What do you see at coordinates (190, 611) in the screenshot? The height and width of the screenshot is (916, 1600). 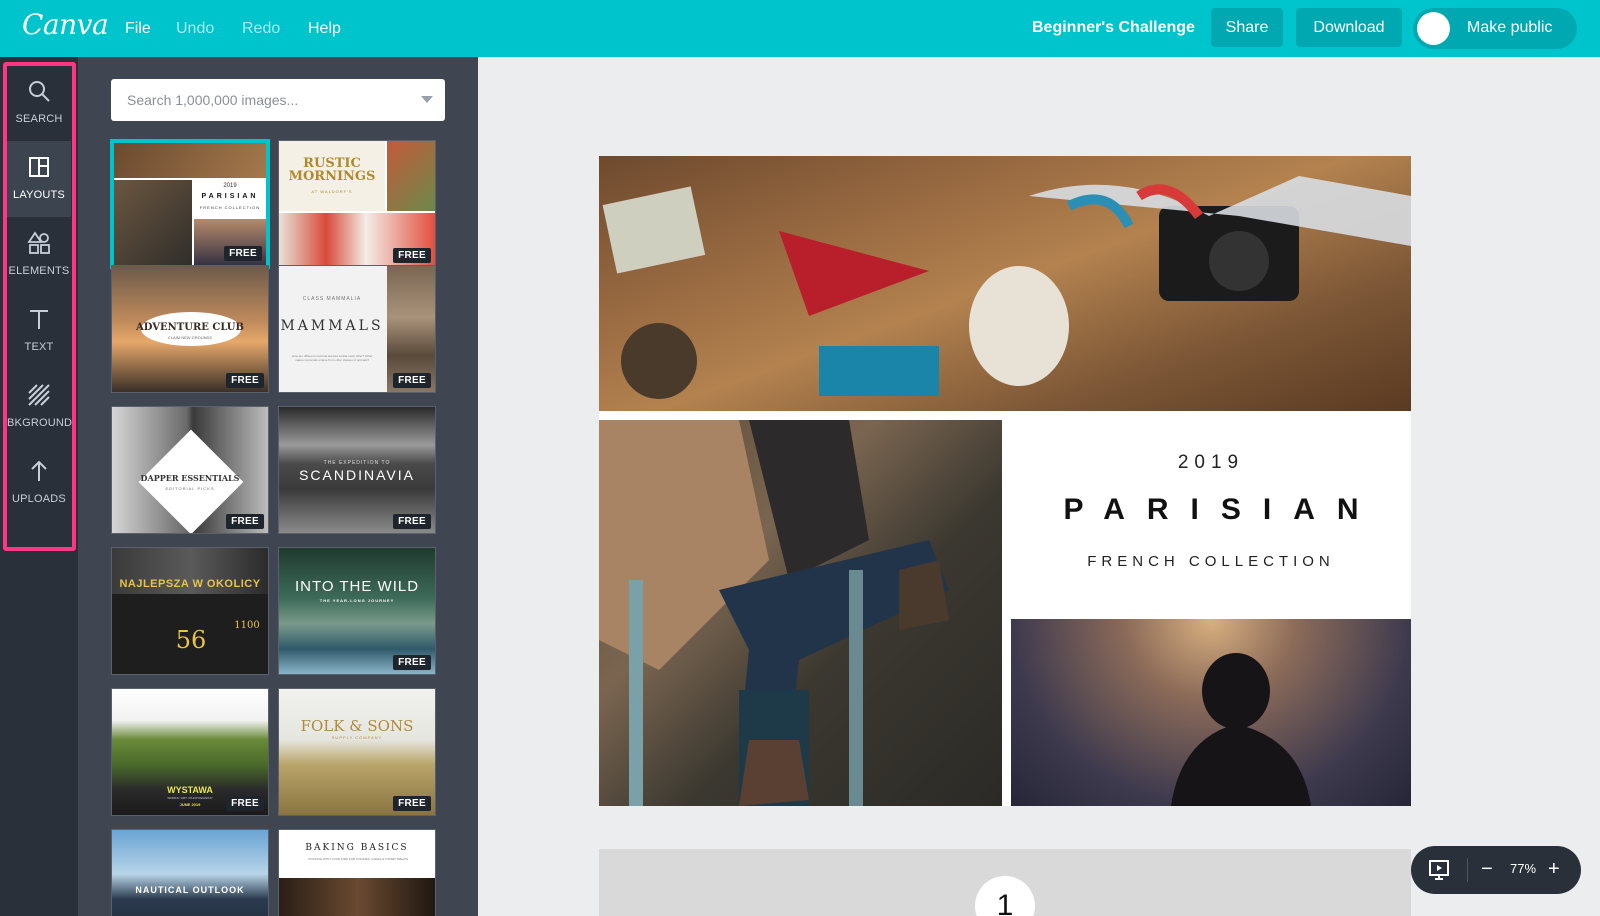 I see `layout-thumbnail-najlepsza-w-okolicy: NAJLEPSZA W OKOLICY 56 1100` at bounding box center [190, 611].